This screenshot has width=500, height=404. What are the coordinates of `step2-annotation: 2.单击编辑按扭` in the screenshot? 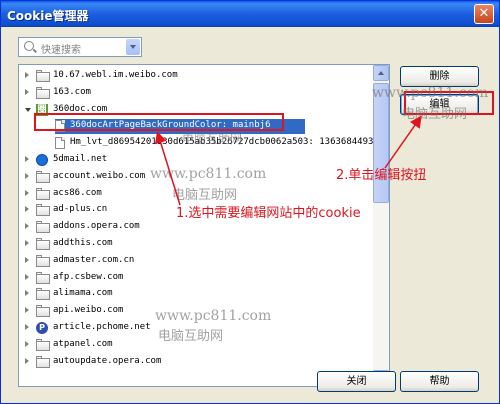 It's located at (381, 175).